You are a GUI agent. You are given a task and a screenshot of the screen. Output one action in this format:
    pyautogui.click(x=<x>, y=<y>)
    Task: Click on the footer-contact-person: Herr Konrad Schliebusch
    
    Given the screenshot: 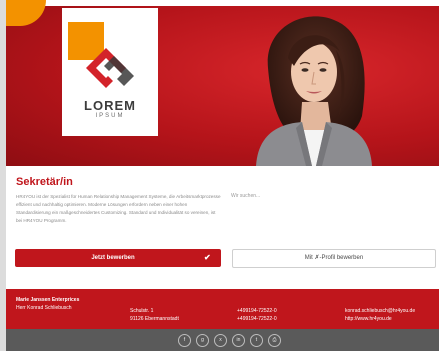 What is the action you would take?
    pyautogui.click(x=44, y=308)
    